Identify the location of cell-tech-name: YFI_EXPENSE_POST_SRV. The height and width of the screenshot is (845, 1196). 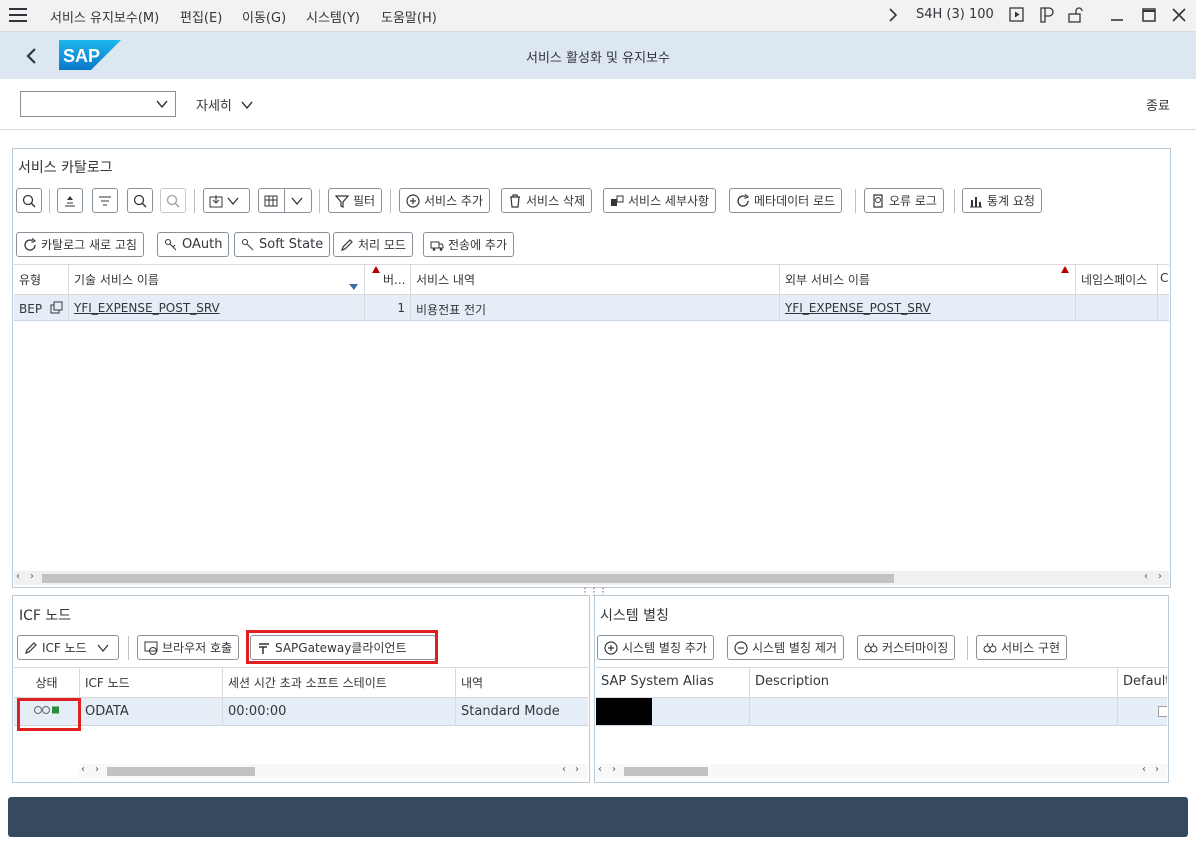
(217, 307).